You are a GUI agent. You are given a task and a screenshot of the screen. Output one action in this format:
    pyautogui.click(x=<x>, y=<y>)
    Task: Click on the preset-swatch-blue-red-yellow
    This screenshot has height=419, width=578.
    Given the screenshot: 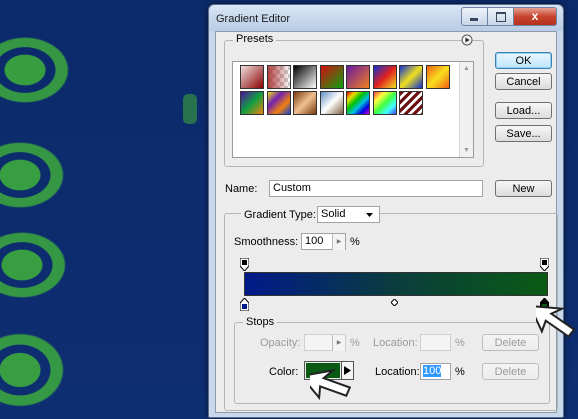 What is the action you would take?
    pyautogui.click(x=384, y=77)
    